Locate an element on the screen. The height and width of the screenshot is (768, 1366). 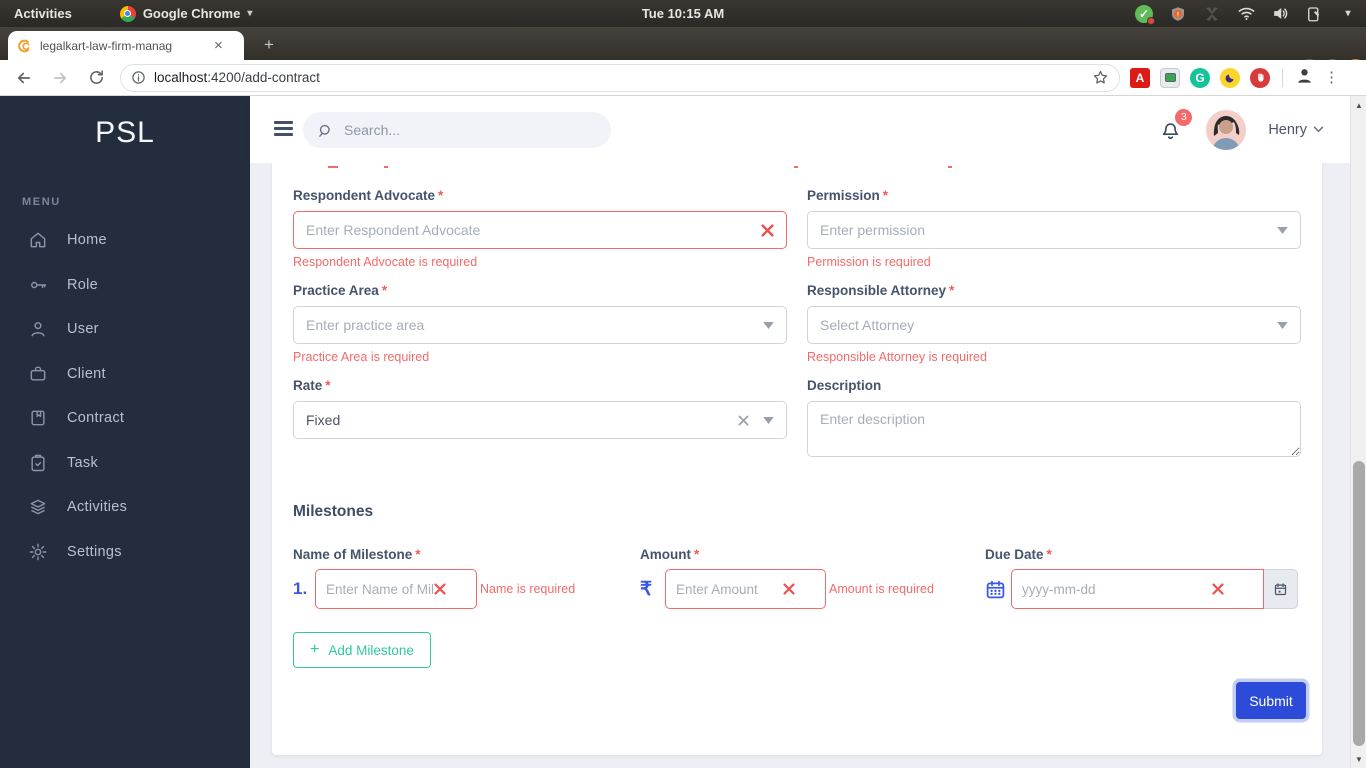
respondent-advocate-error: Respondent Advocate is required is located at coordinates (385, 262).